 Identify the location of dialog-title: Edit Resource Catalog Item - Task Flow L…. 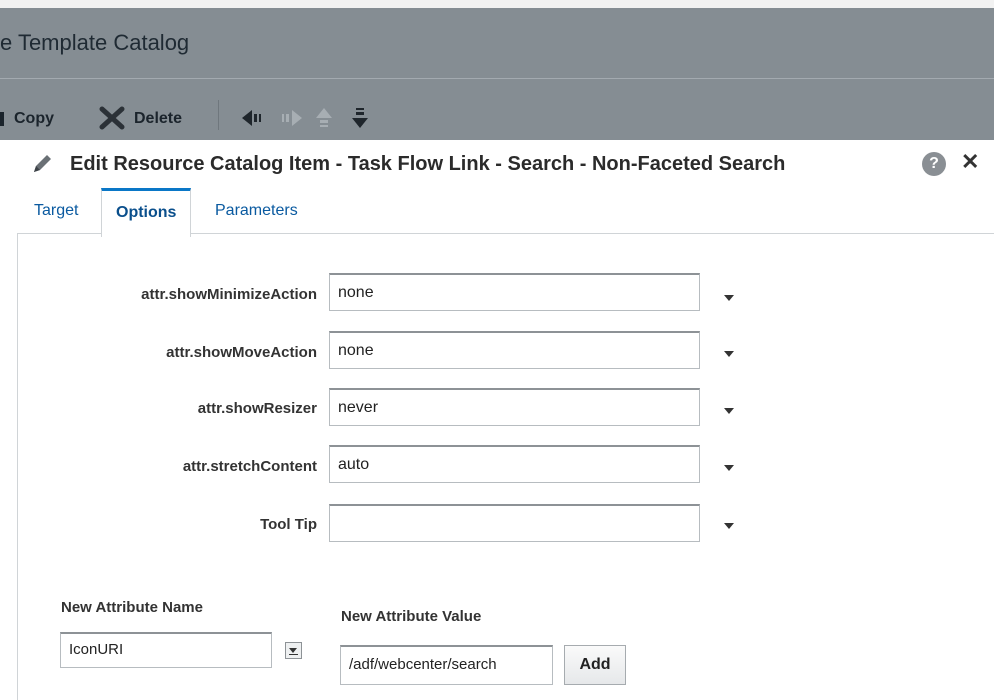
(428, 164).